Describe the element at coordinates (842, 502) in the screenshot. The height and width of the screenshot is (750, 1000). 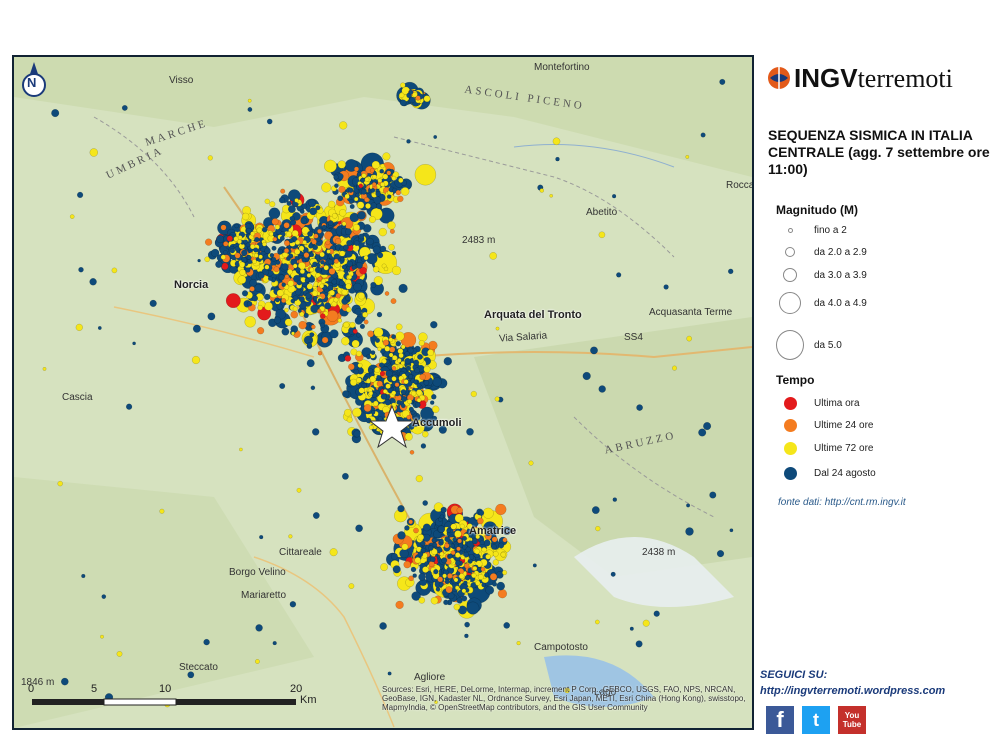
I see `data-source-link: fonte dati: http://cnt.rm.ingv.it` at that location.